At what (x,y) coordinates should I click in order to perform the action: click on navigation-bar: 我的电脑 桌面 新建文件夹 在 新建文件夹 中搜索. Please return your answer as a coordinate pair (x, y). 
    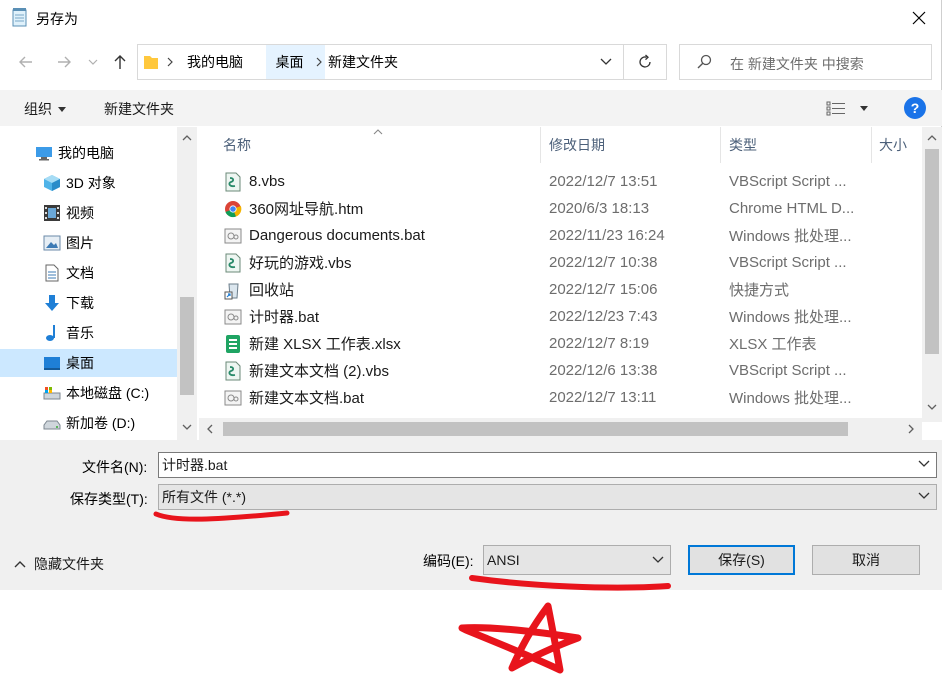
    Looking at the image, I should click on (471, 62).